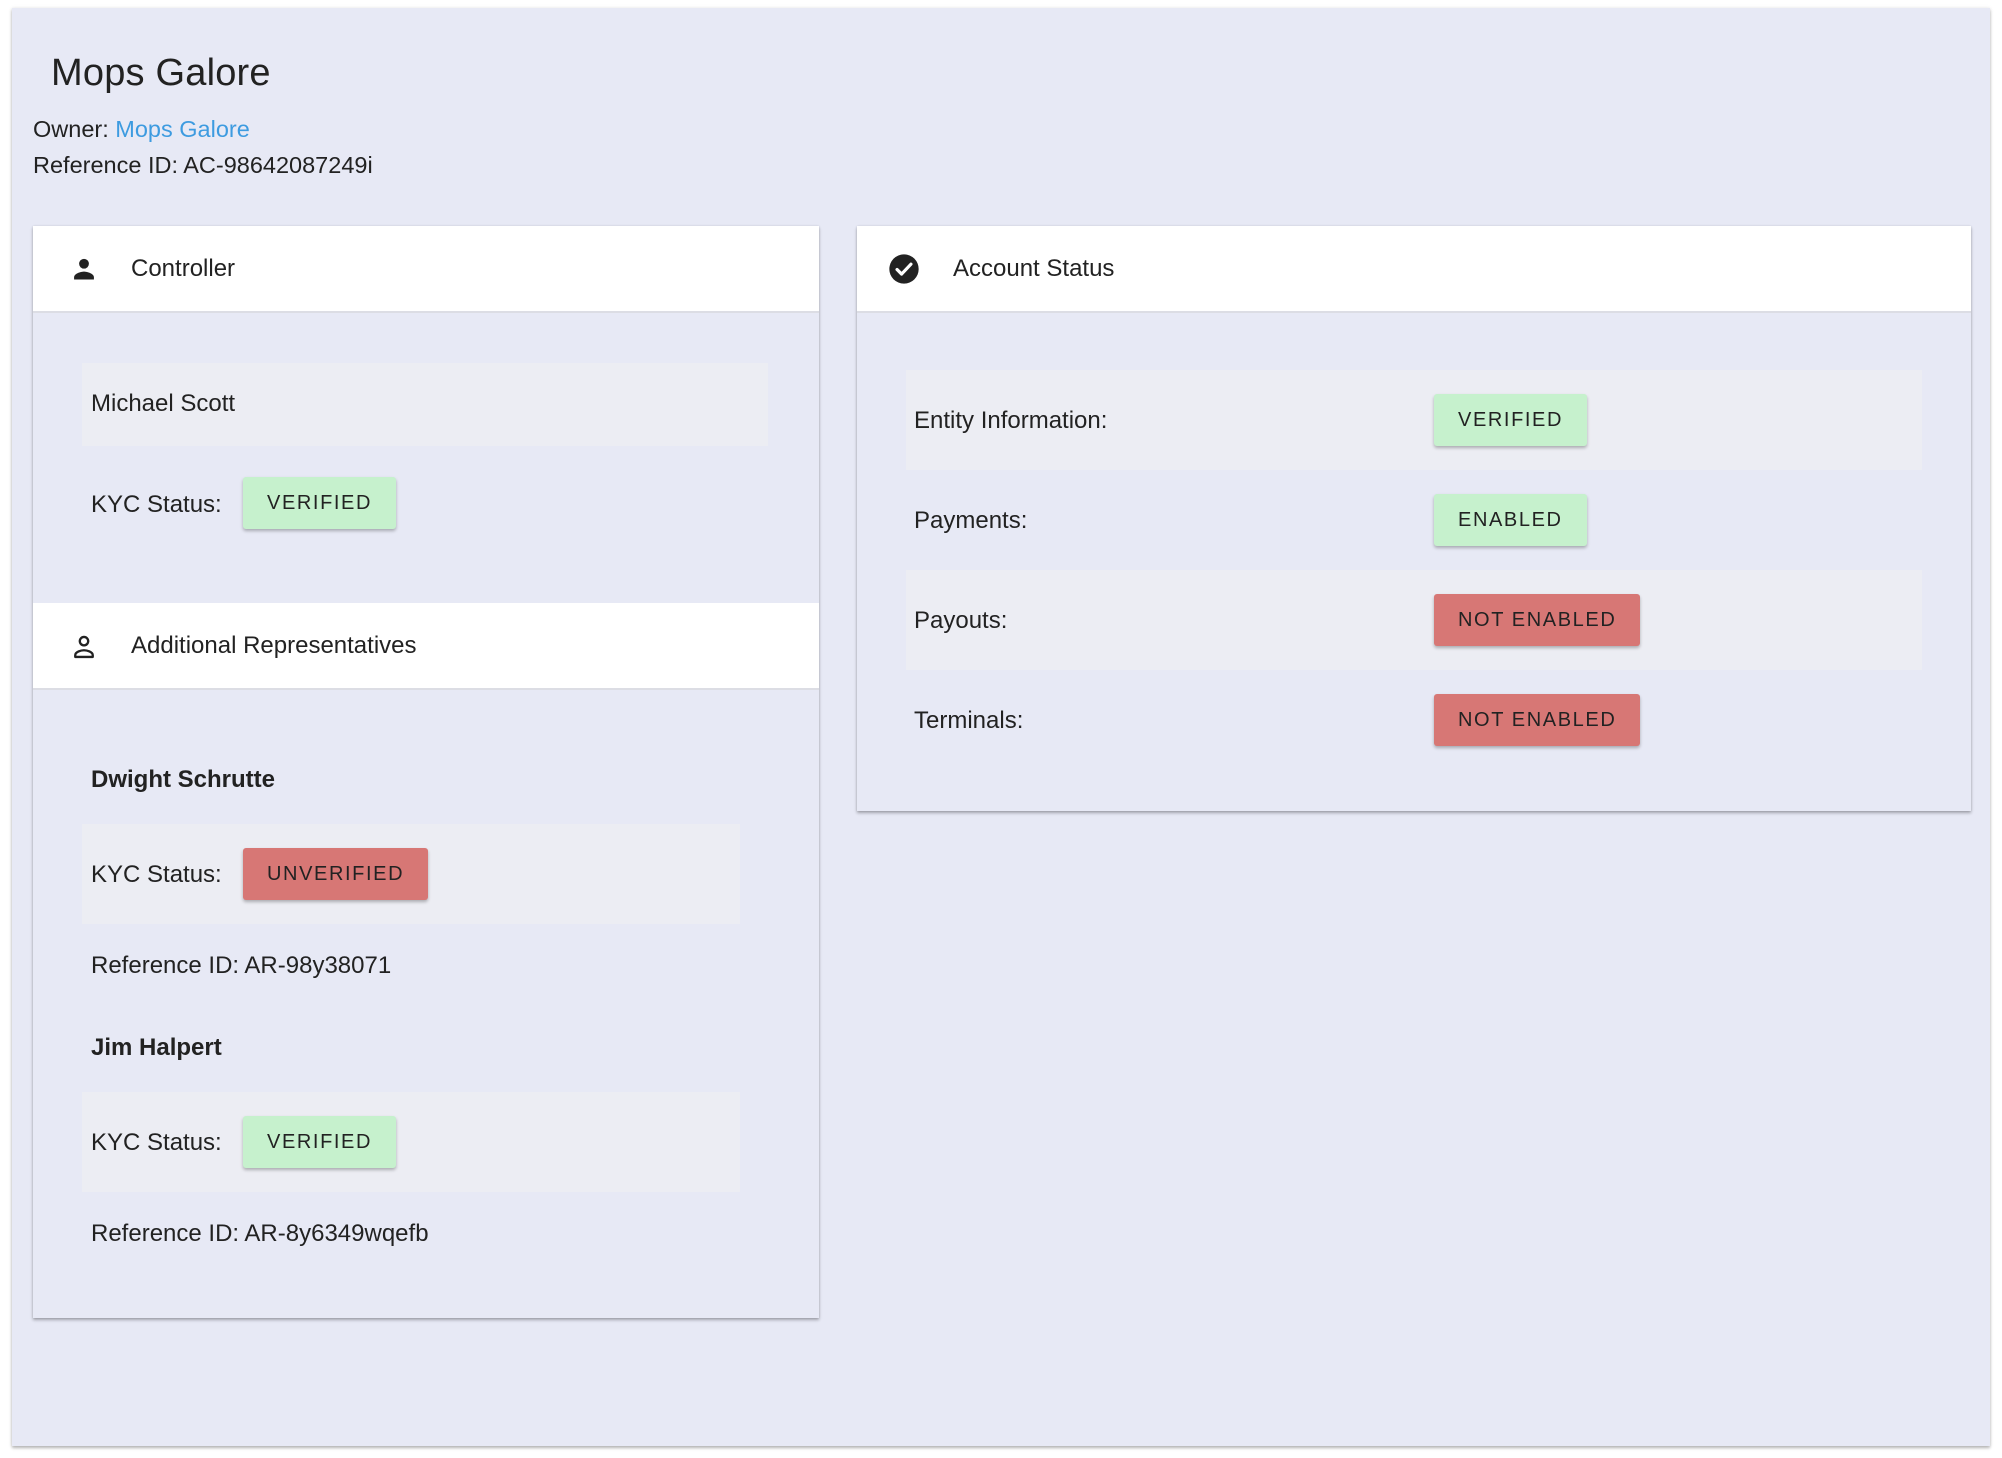 The image size is (2002, 1458). Describe the element at coordinates (241, 966) in the screenshot. I see `representative-reference: Reference ID: AR-98y38071` at that location.